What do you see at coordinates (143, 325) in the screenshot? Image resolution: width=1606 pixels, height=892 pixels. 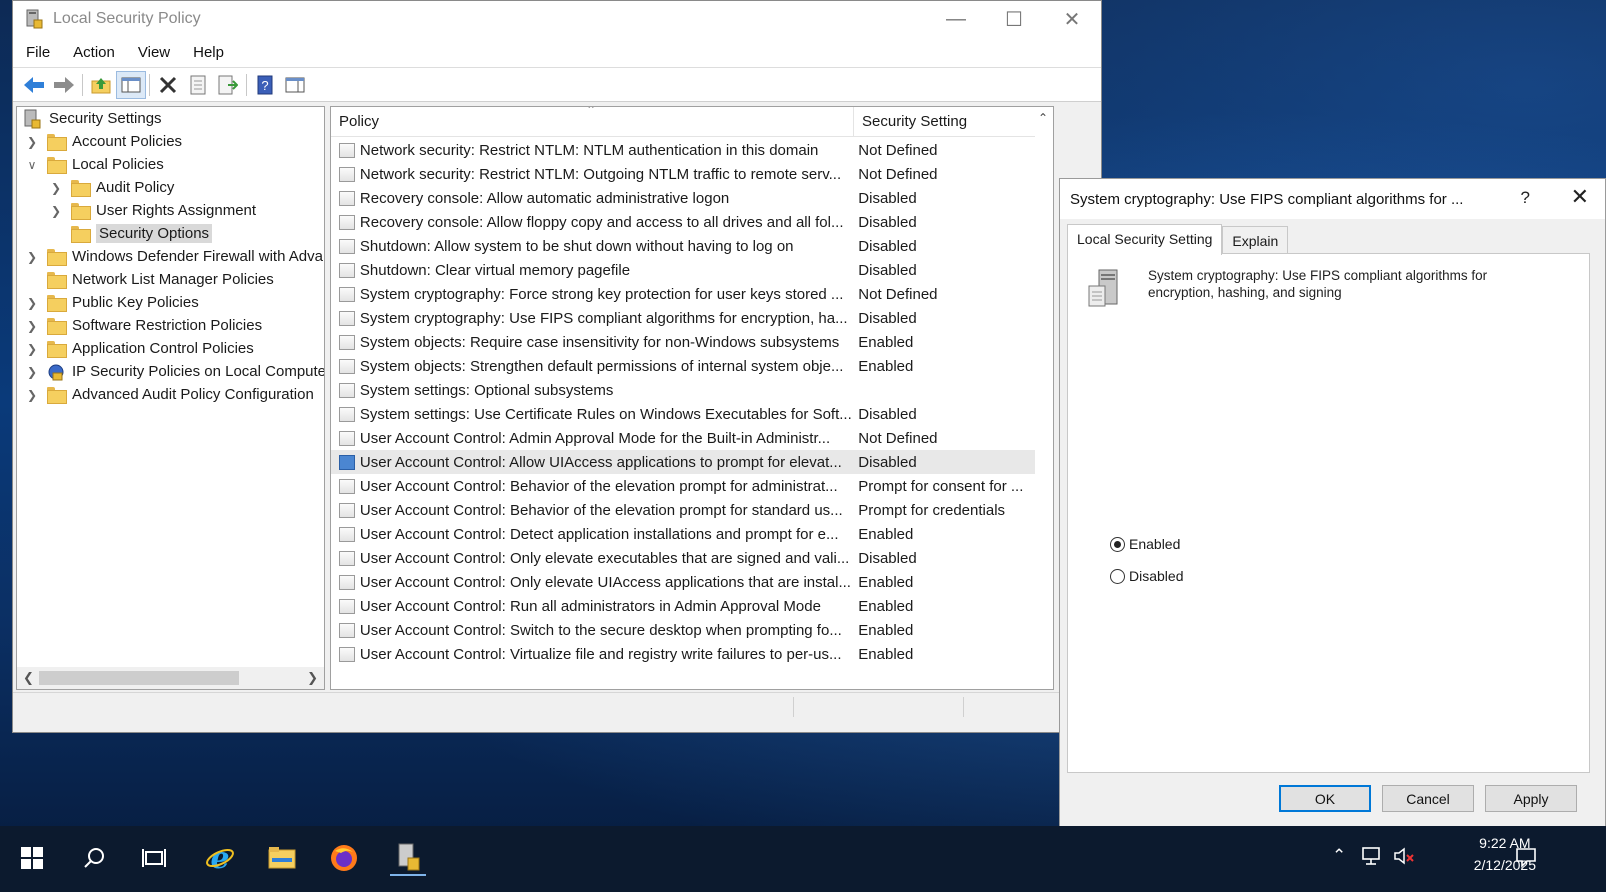 I see `tree-item-software-restriction: ❯ Software Restriction Policies` at bounding box center [143, 325].